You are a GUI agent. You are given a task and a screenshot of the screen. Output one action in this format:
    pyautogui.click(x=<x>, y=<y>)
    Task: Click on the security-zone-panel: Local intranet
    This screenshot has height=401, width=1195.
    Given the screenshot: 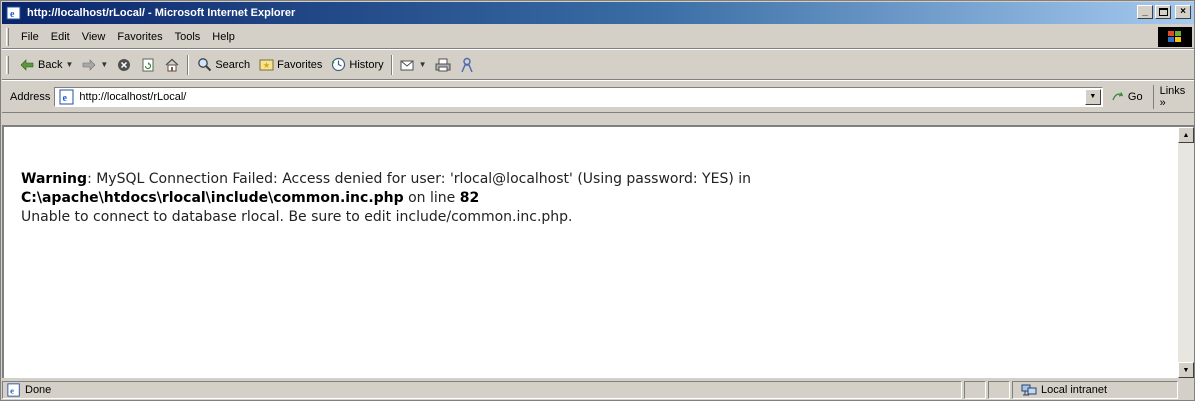 What is the action you would take?
    pyautogui.click(x=1095, y=390)
    